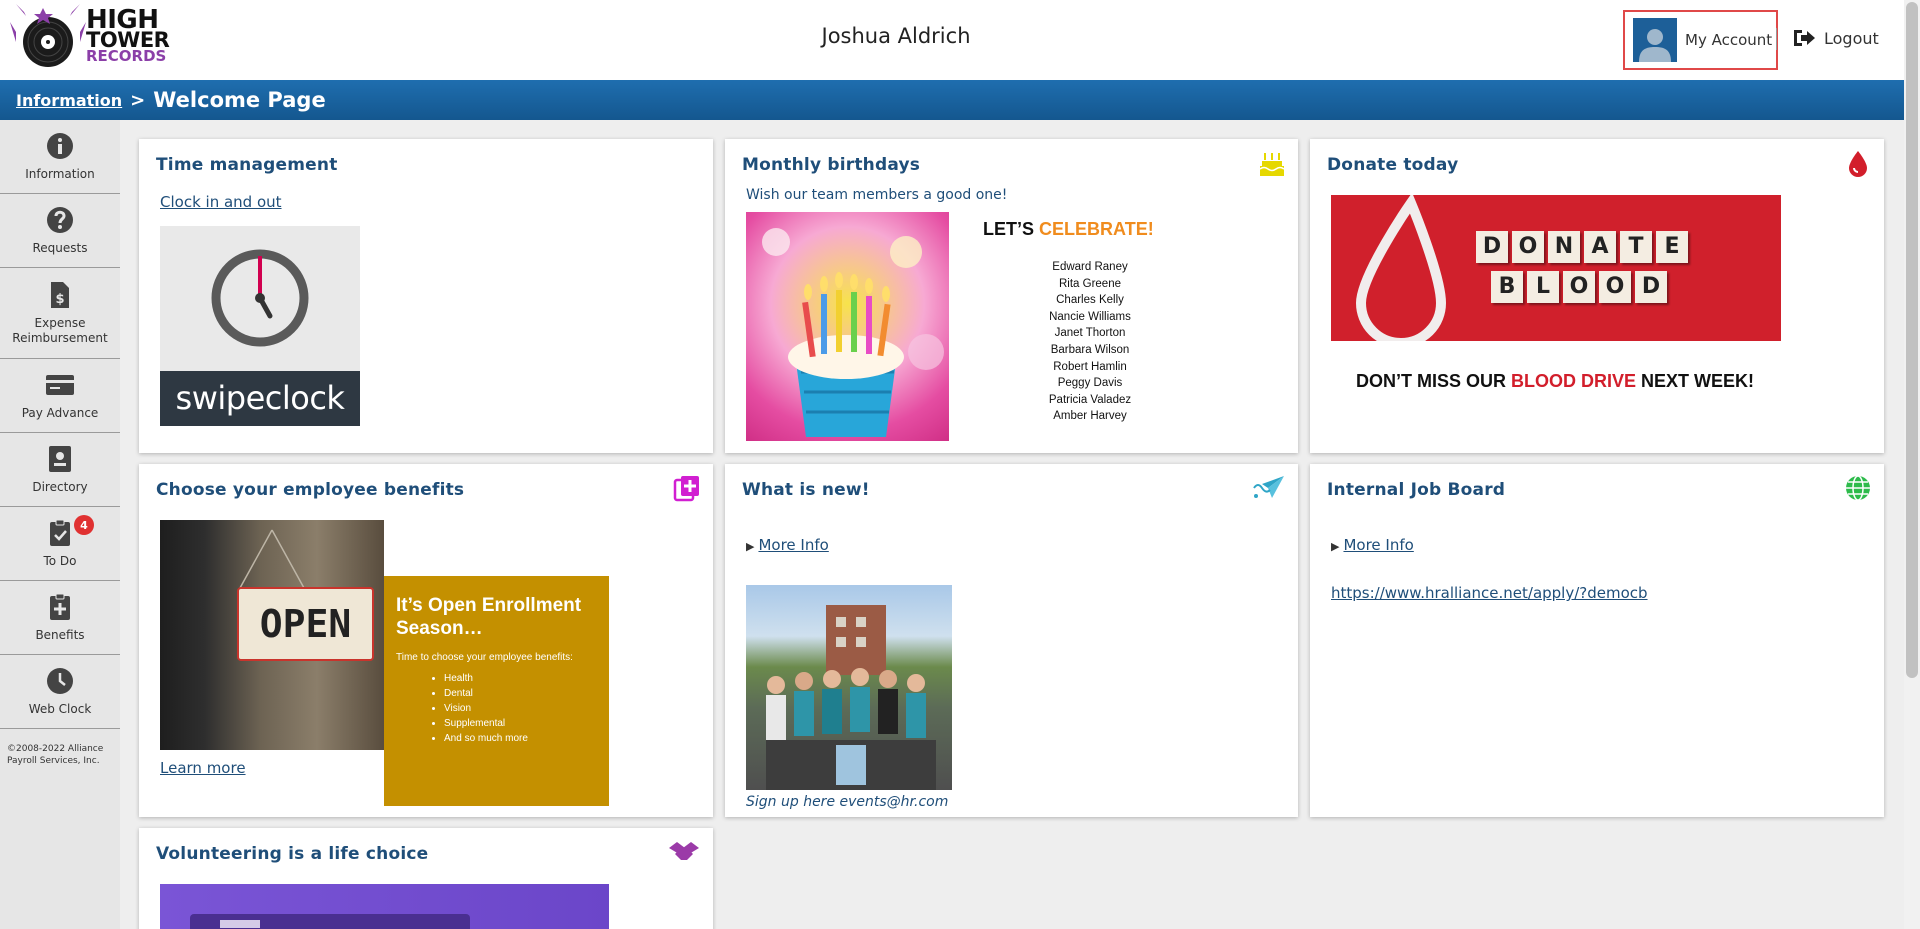  Describe the element at coordinates (1009, 229) in the screenshot. I see `celebrate-prefix: LET’S` at that location.